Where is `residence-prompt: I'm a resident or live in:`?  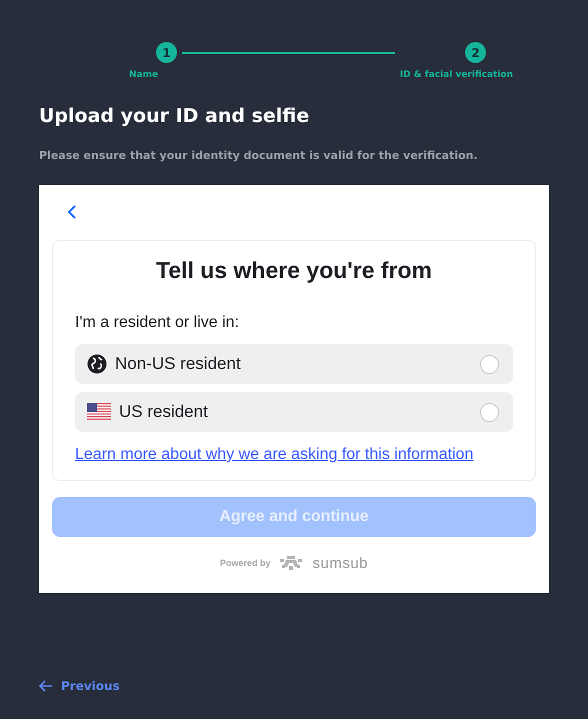
residence-prompt: I'm a resident or live in: is located at coordinates (157, 323).